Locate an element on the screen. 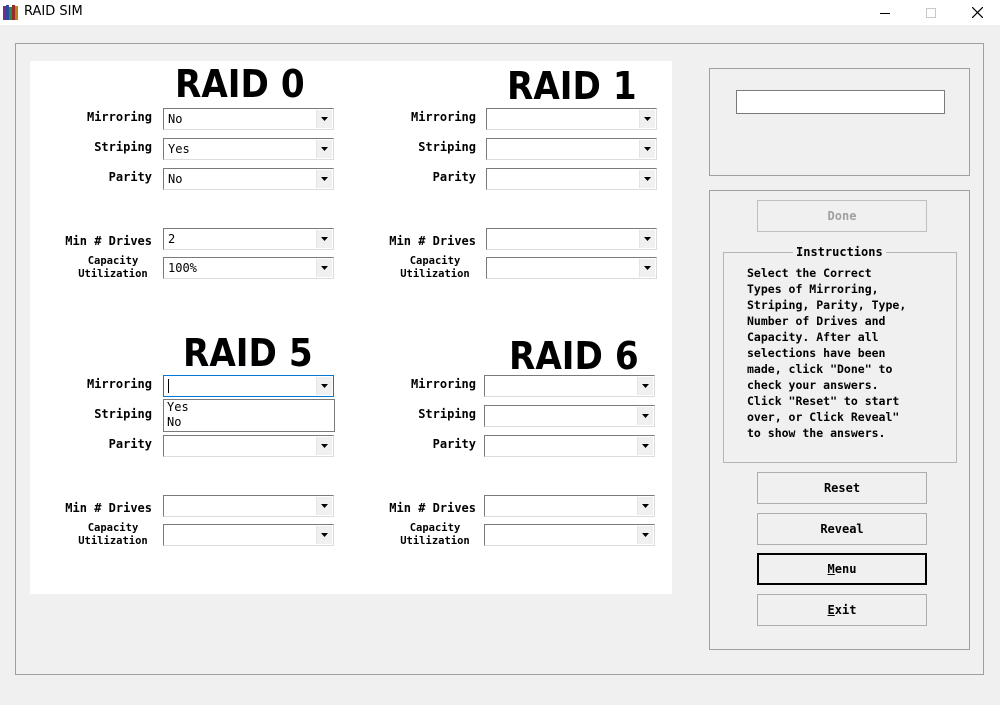 This screenshot has height=705, width=1000. raid5-capacity-select is located at coordinates (248, 535).